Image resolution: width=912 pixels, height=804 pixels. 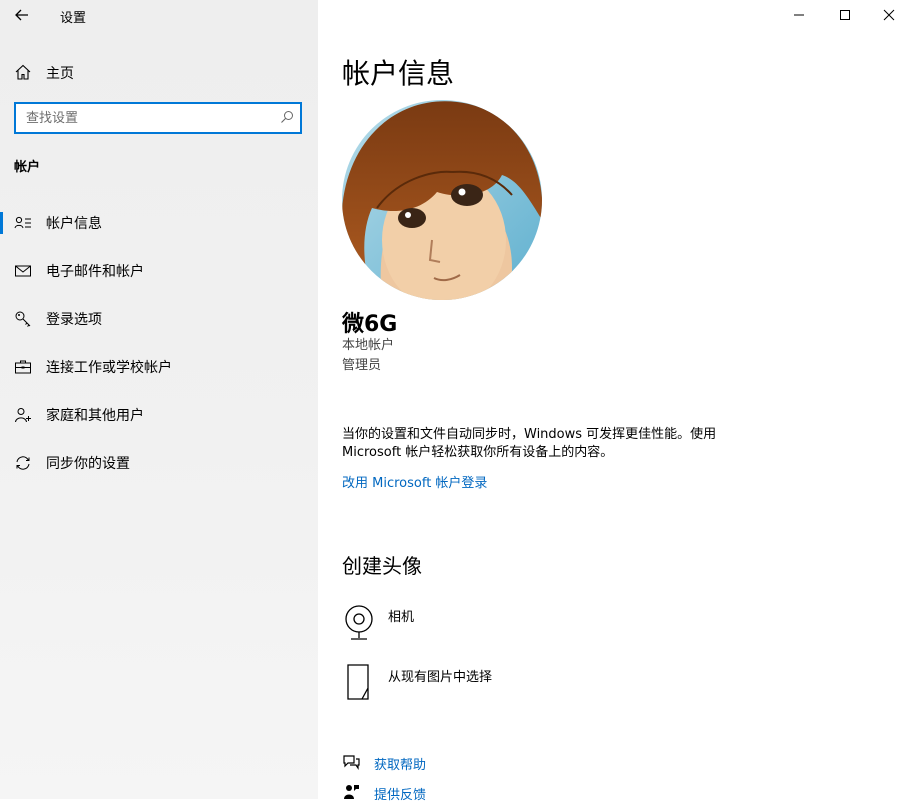 What do you see at coordinates (287, 117) in the screenshot?
I see `search-icon` at bounding box center [287, 117].